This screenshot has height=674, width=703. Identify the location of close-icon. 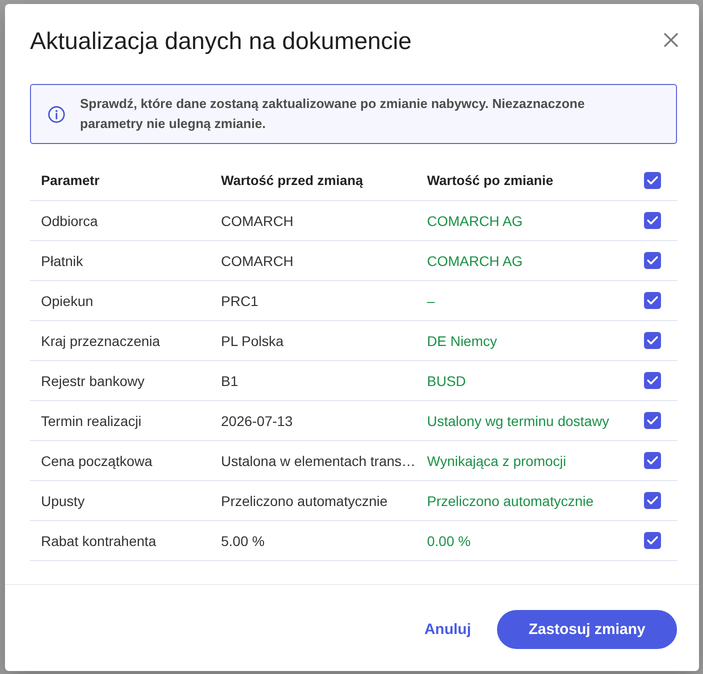
(671, 40).